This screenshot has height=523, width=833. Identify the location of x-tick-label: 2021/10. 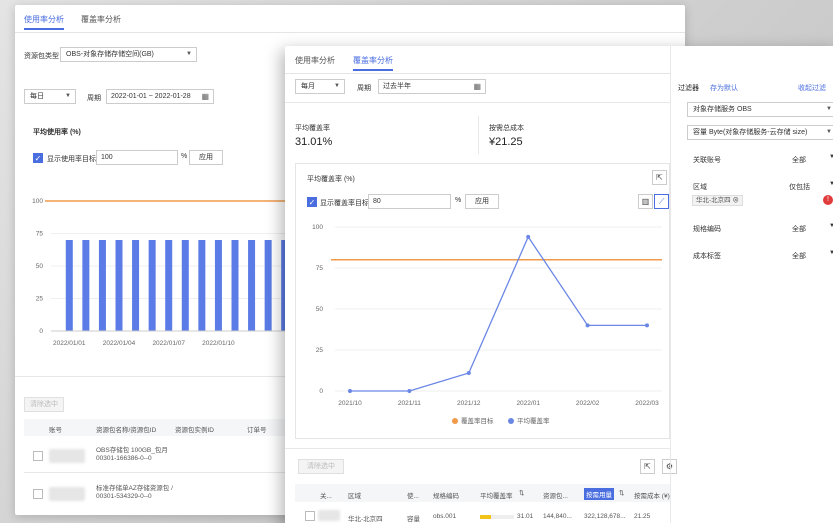
(350, 403).